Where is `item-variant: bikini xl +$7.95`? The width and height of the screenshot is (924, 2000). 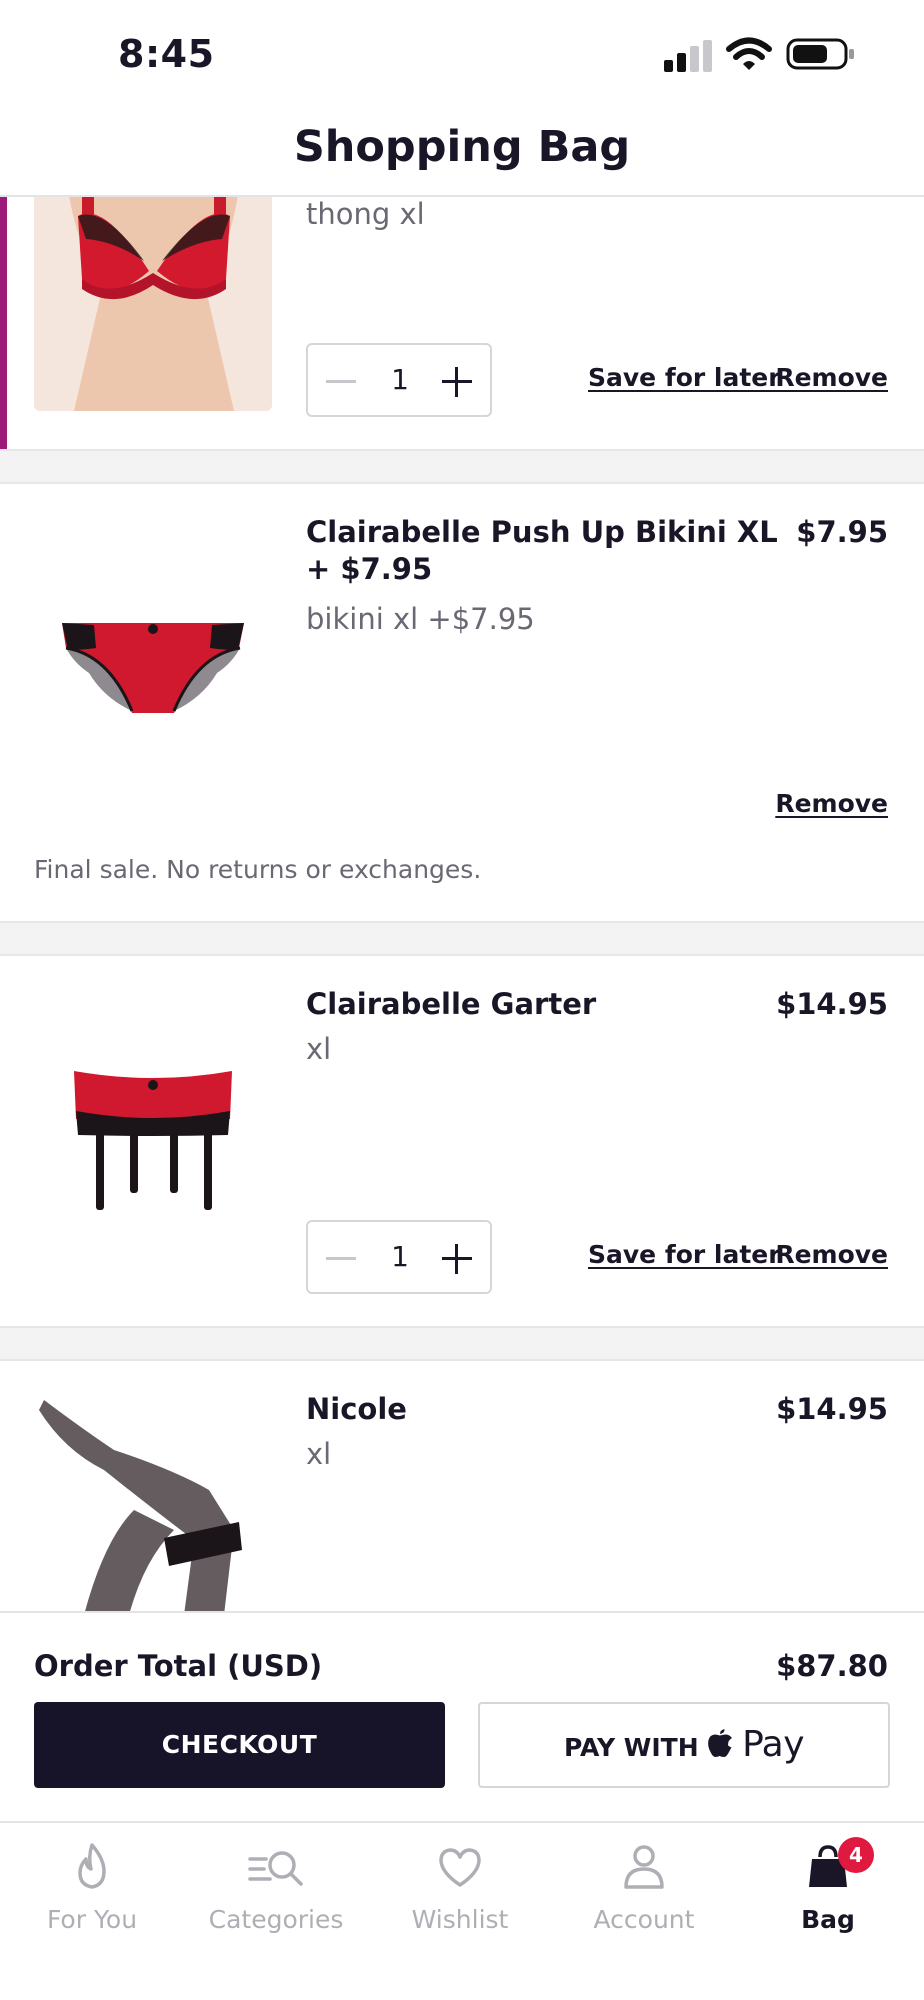
item-variant: bikini xl +$7.95 is located at coordinates (420, 619).